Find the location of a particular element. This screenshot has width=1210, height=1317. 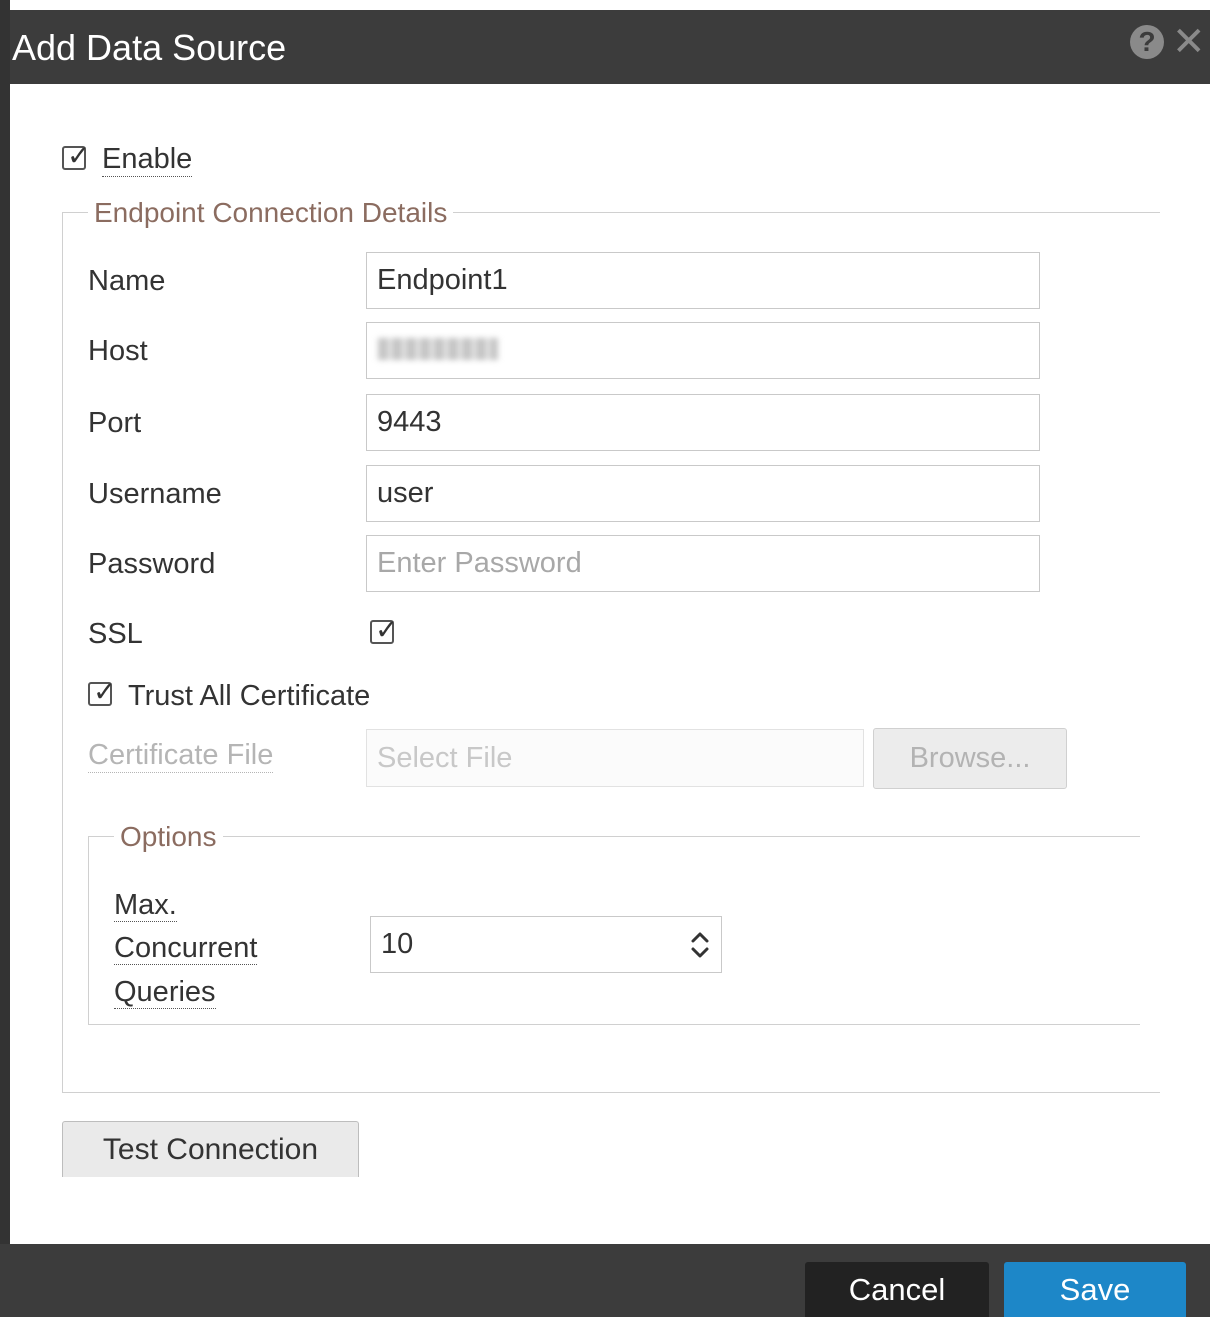

options-fieldset-left is located at coordinates (88, 930).